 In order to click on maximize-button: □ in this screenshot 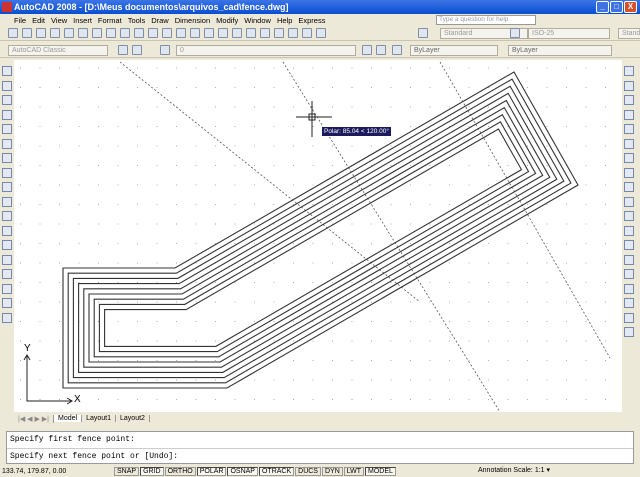, I will do `click(616, 7)`.